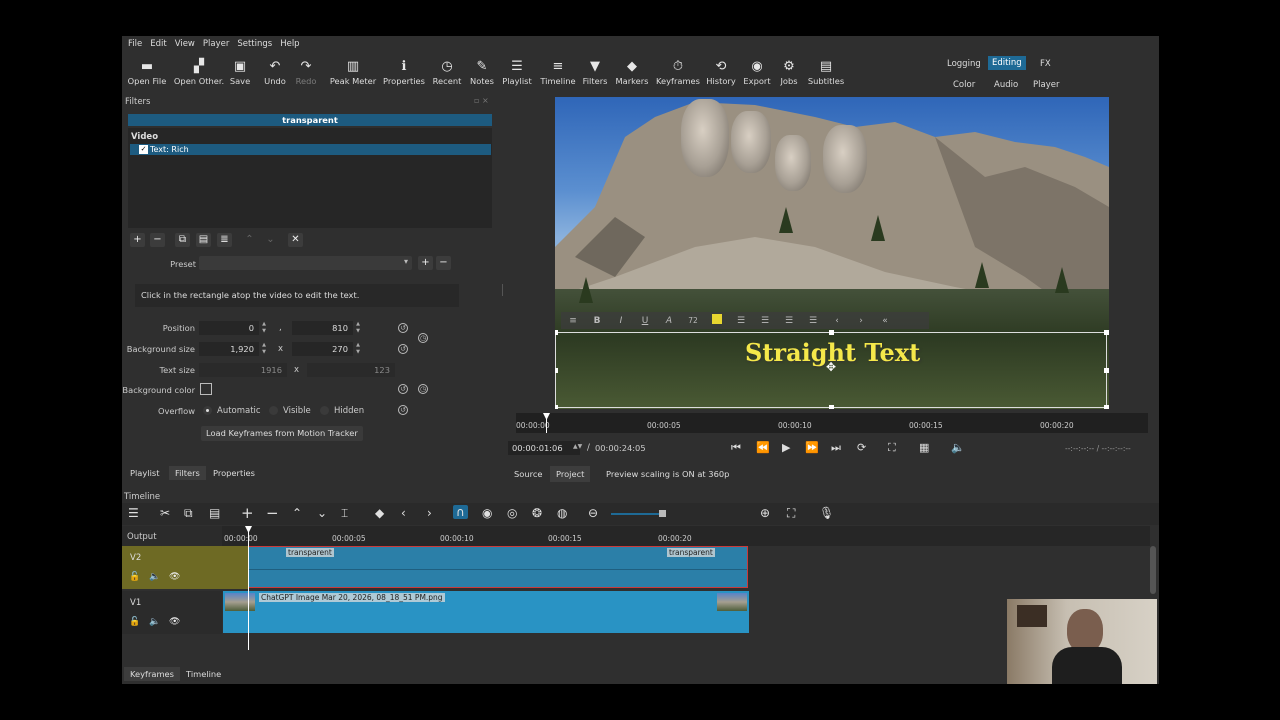 This screenshot has width=1280, height=720. Describe the element at coordinates (558, 73) in the screenshot. I see `timeline-button: ≡ Timeline` at that location.